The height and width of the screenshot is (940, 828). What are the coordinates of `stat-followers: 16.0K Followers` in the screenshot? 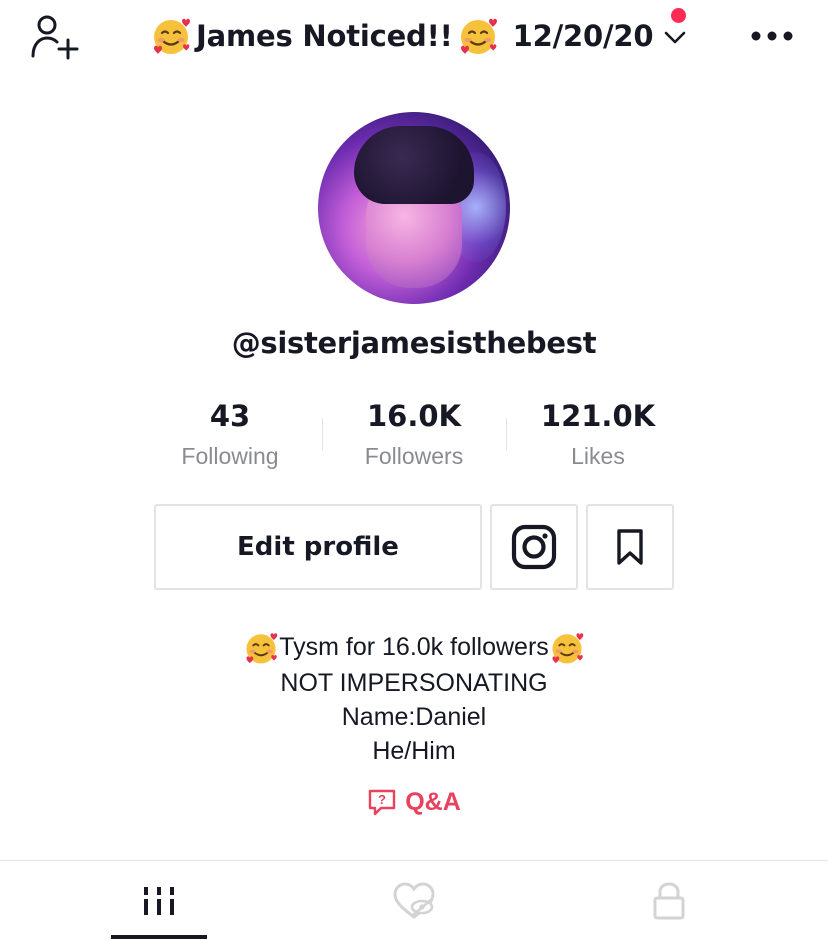 It's located at (414, 435).